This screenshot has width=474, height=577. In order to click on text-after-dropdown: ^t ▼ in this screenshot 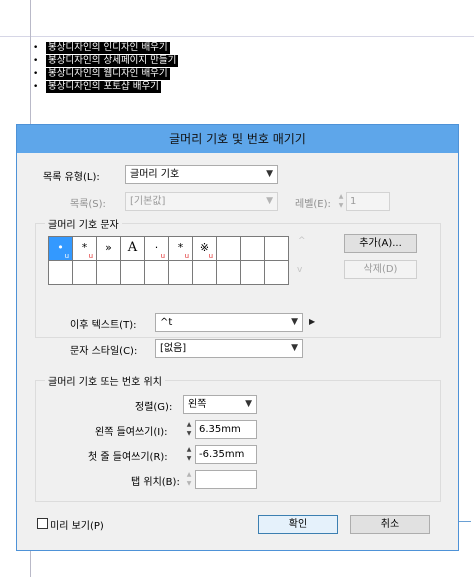, I will do `click(229, 322)`.